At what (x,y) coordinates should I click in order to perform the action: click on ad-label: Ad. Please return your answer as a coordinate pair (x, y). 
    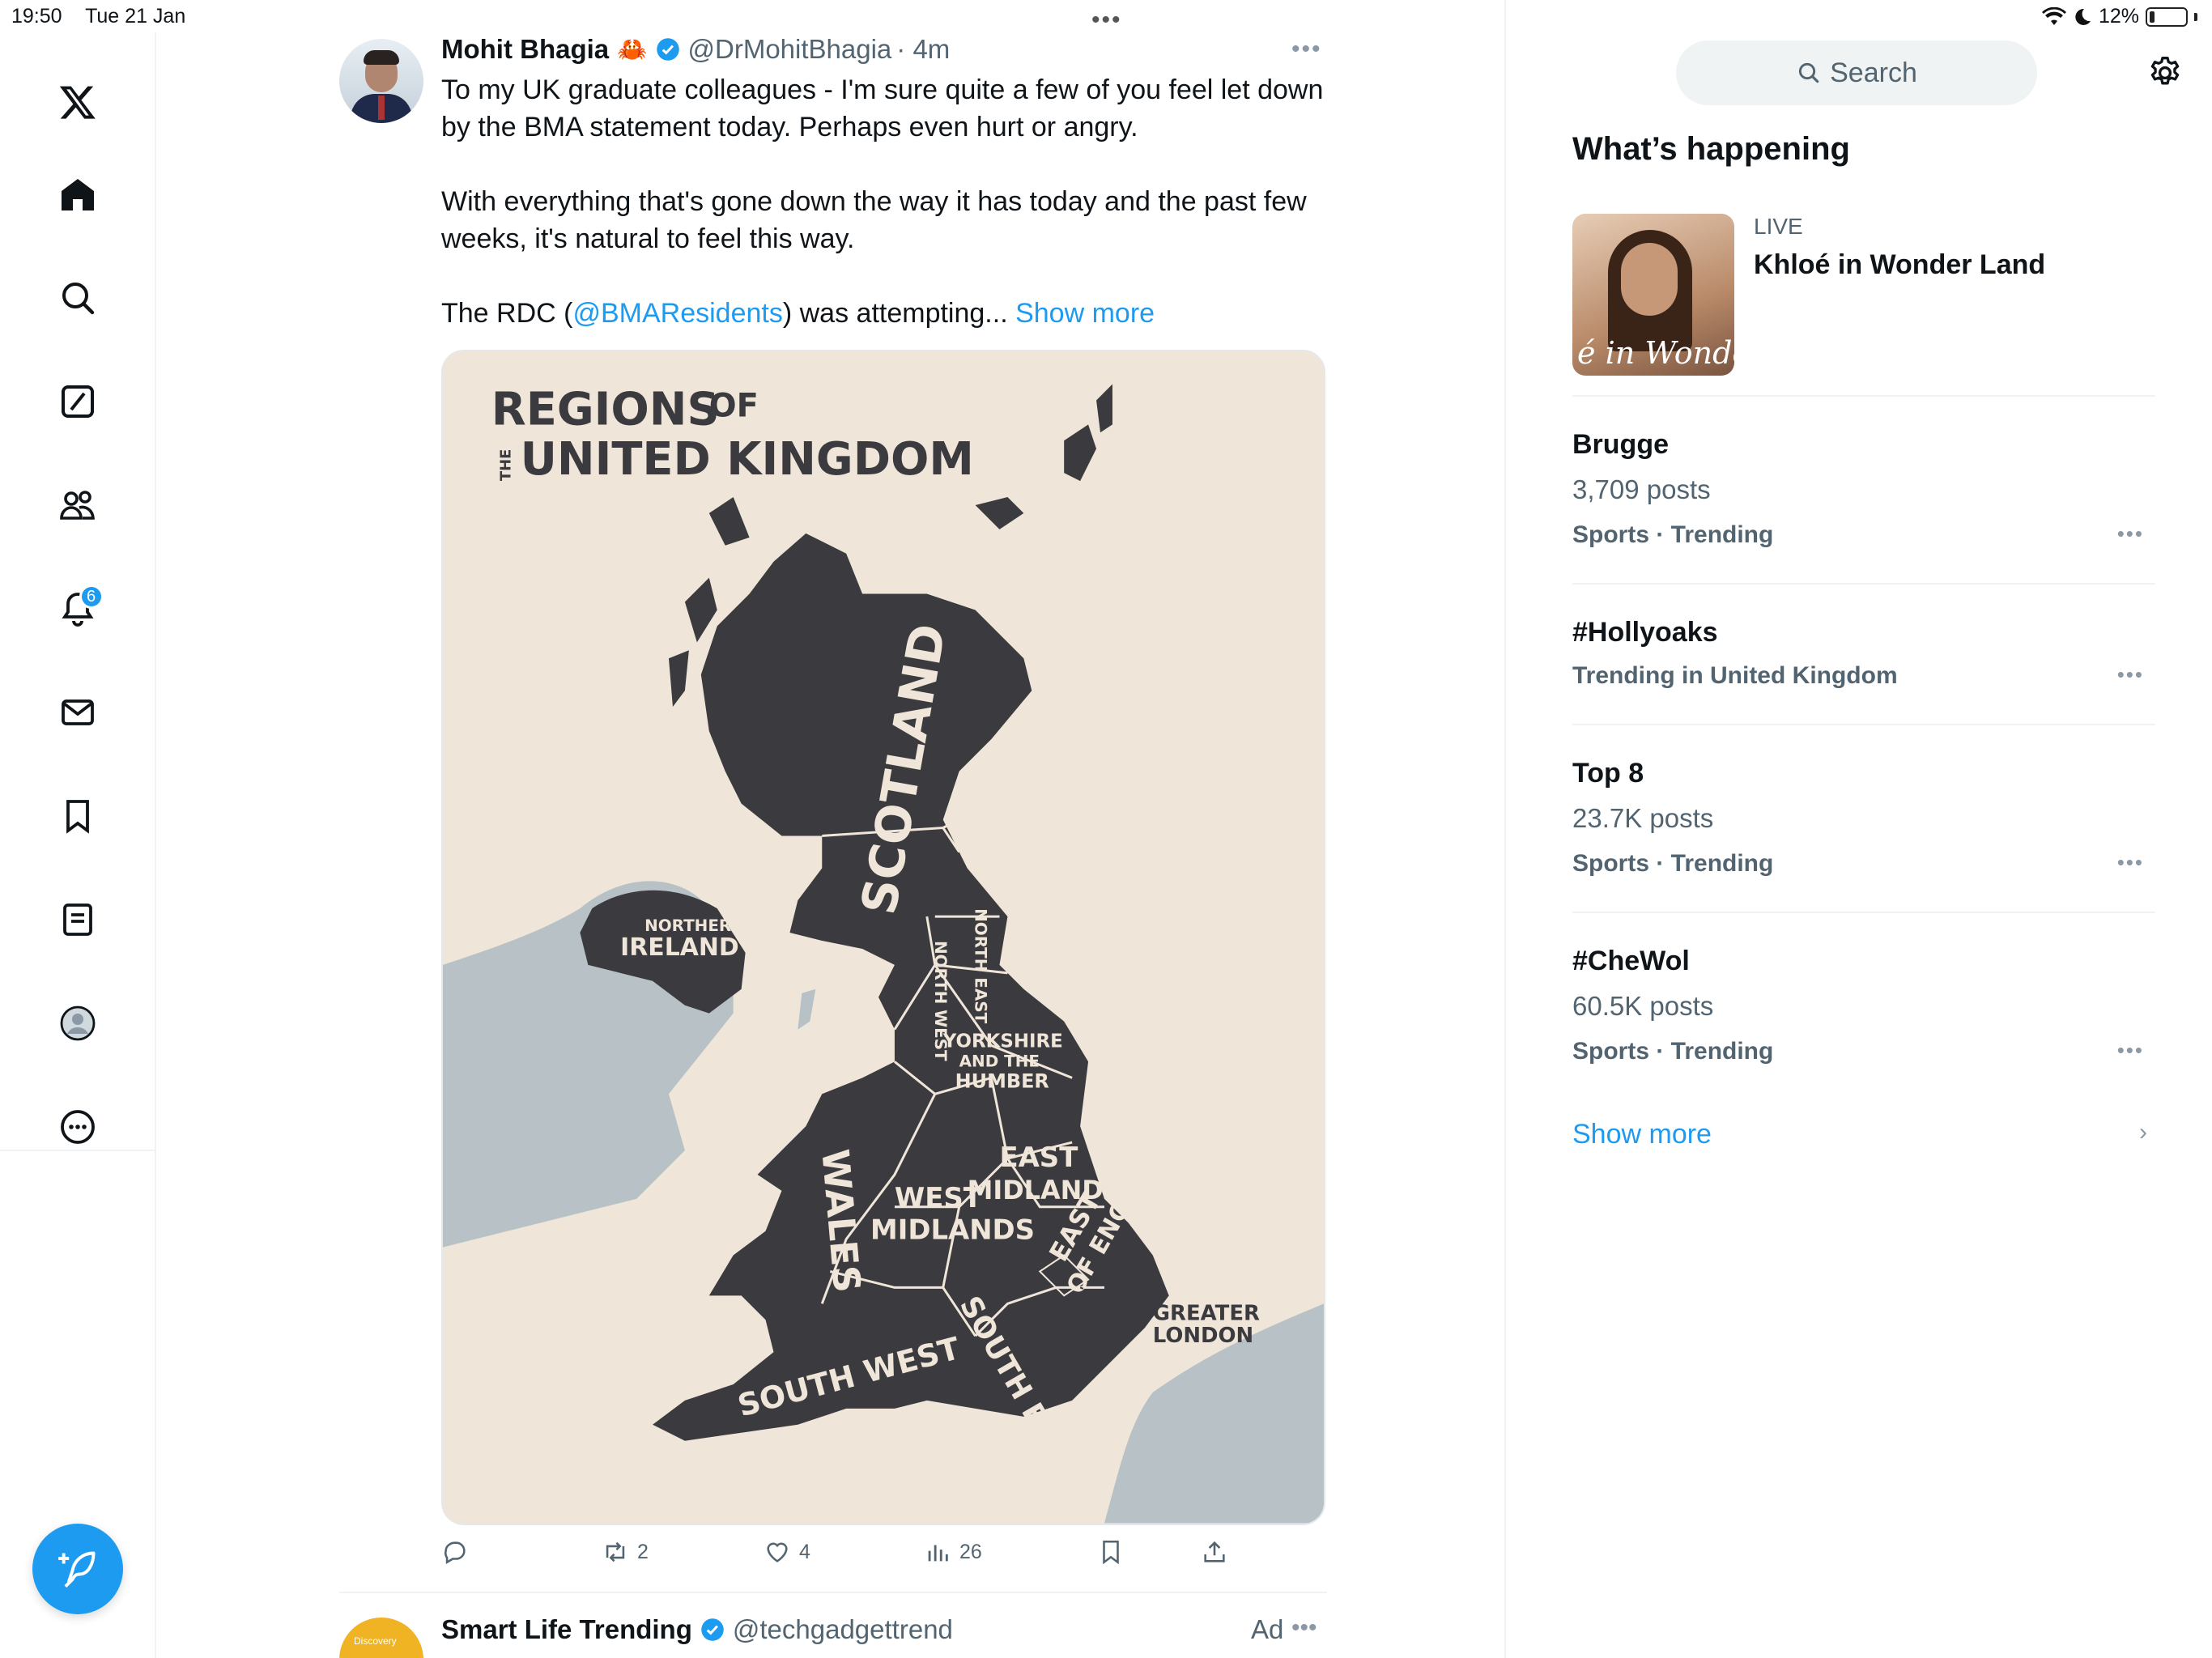
    Looking at the image, I should click on (1268, 1629).